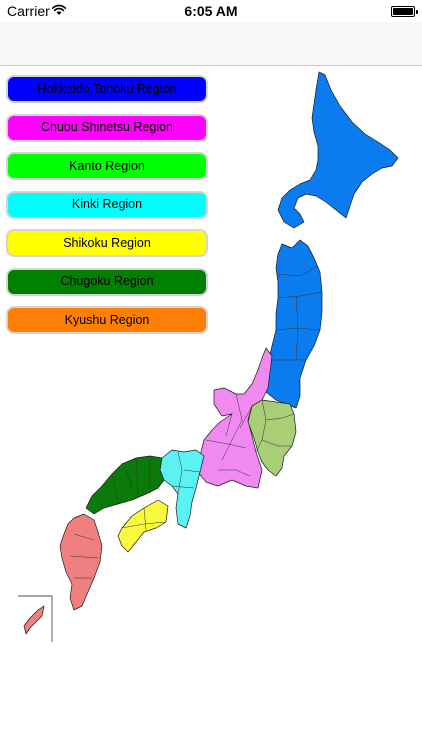 The image size is (422, 750). I want to click on region-button-chubu-shinetsu: Chubu Shinetsu Region, so click(107, 127).